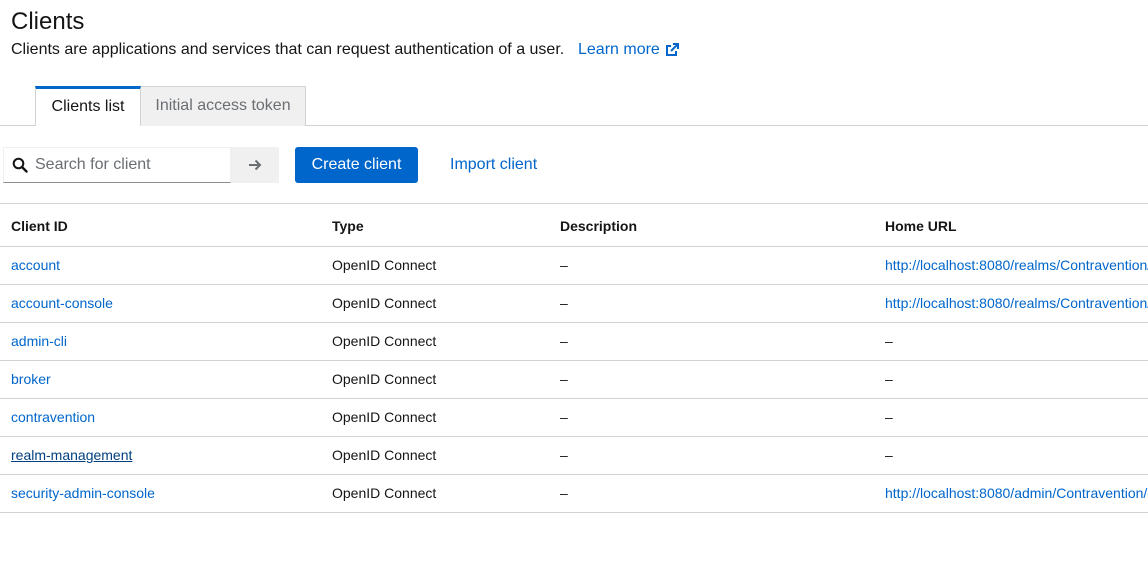  What do you see at coordinates (619, 49) in the screenshot?
I see `learn-more-label: Learn more` at bounding box center [619, 49].